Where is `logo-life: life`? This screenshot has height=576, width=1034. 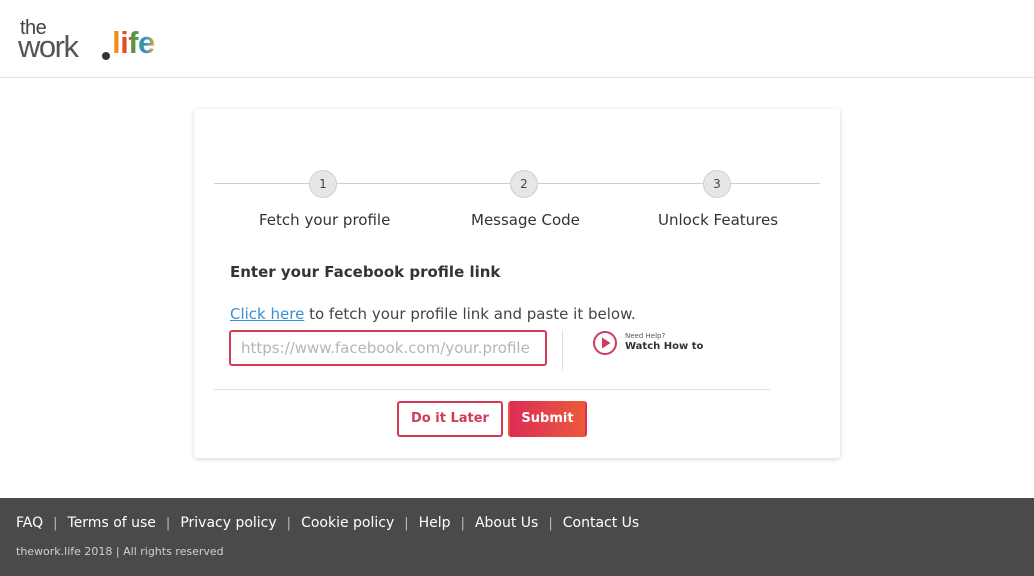 logo-life: life is located at coordinates (133, 42).